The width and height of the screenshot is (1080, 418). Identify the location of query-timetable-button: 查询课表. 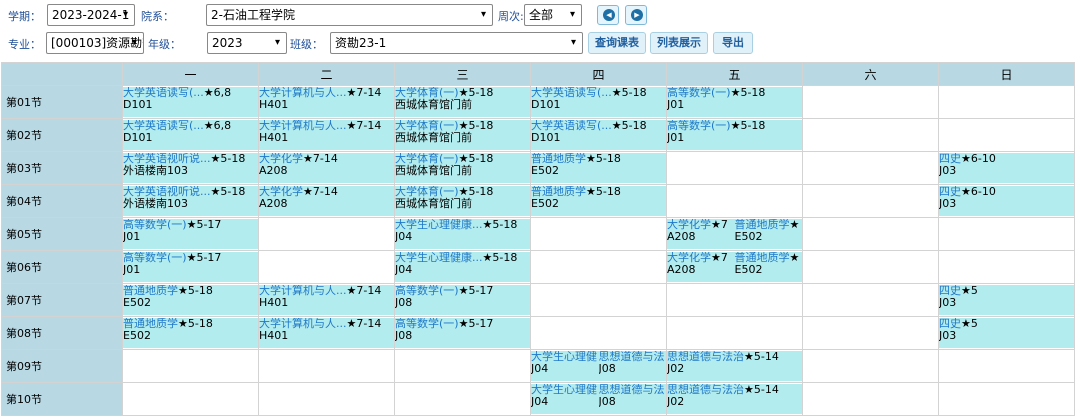
(617, 43).